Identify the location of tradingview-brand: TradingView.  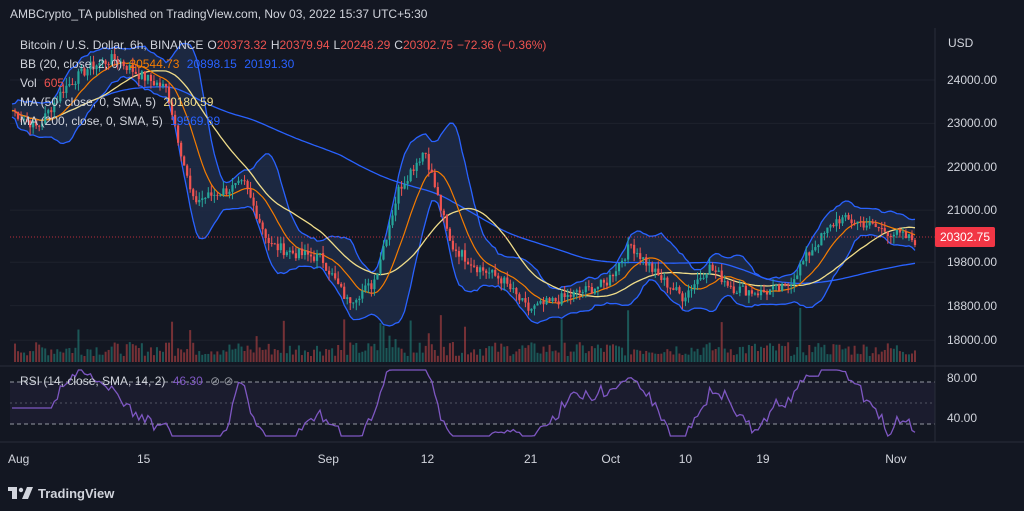
(61, 494).